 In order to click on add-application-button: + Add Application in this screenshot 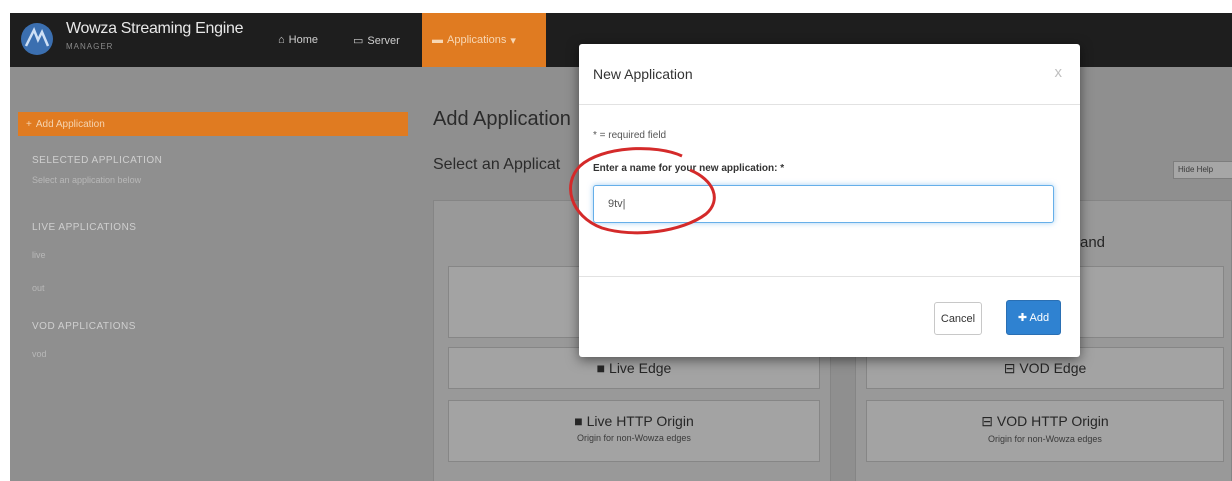, I will do `click(213, 124)`.